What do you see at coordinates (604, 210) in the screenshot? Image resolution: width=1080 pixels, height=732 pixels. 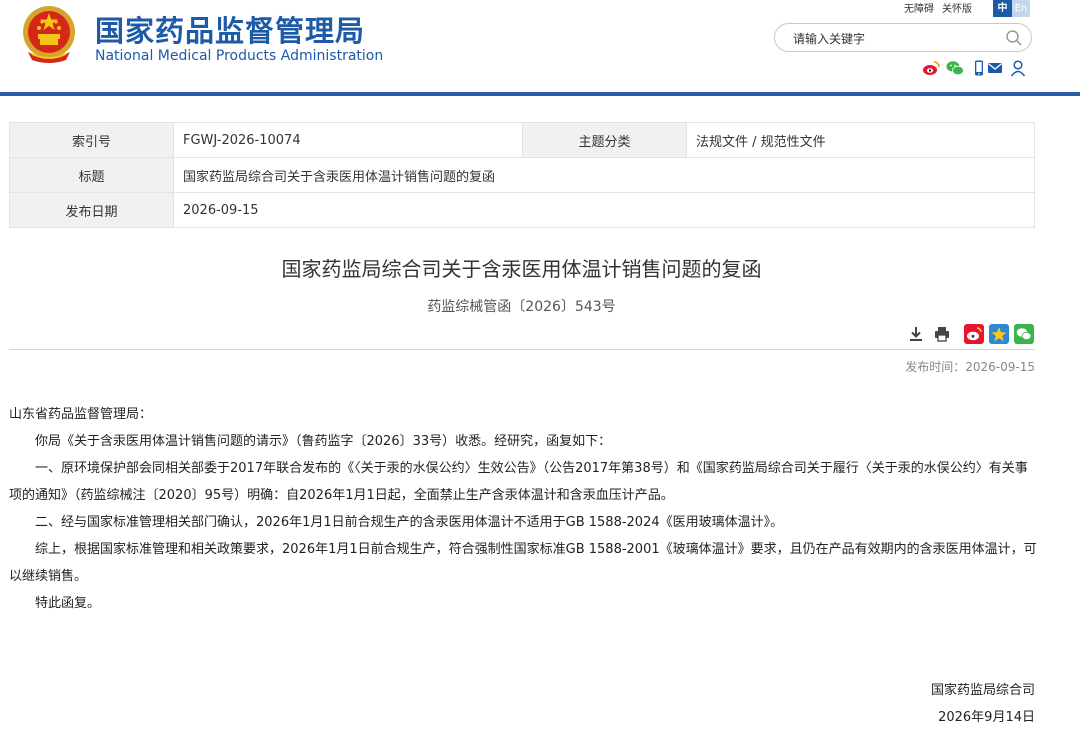 I see `date-value: 2026-09-15` at bounding box center [604, 210].